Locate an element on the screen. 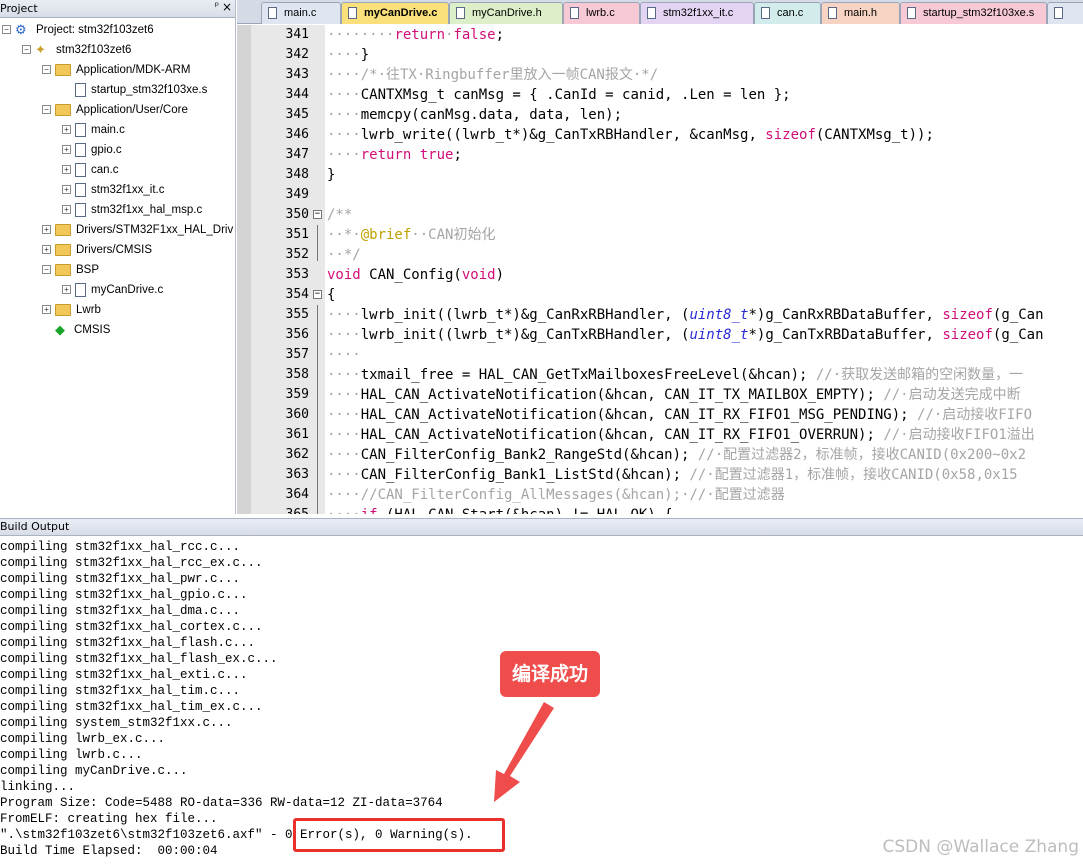  line-number: 346 is located at coordinates (297, 134).